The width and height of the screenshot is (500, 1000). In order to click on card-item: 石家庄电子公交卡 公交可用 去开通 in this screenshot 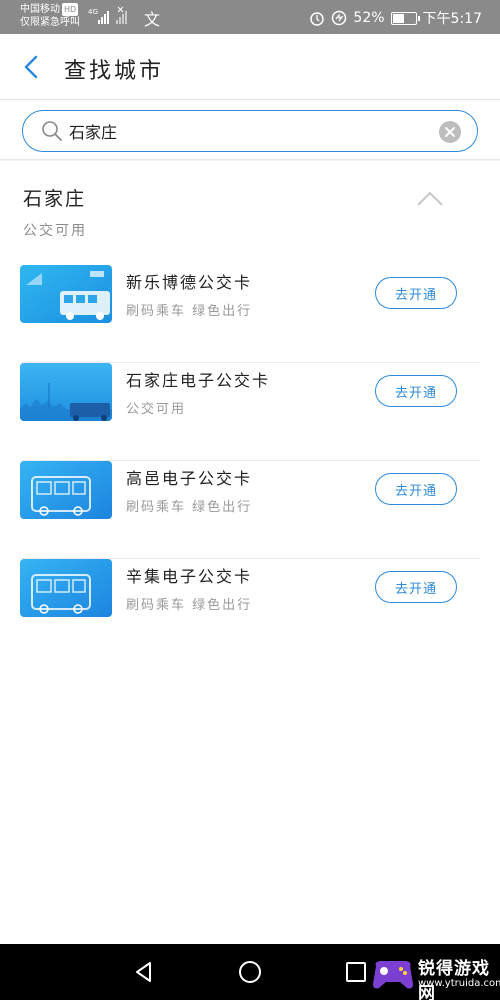, I will do `click(250, 412)`.